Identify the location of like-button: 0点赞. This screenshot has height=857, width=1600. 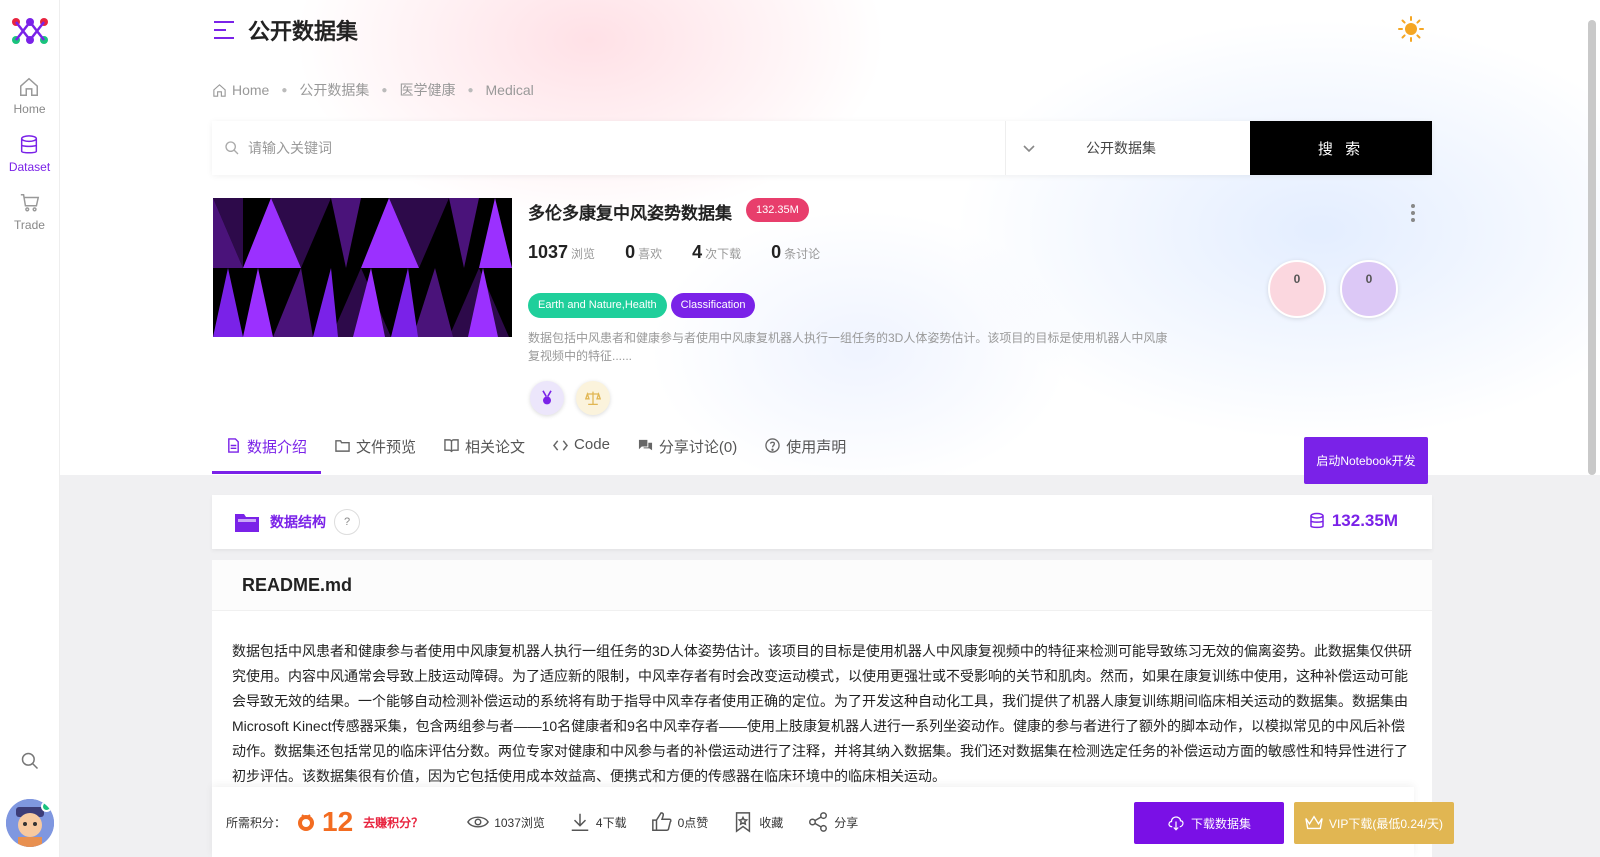
(680, 822).